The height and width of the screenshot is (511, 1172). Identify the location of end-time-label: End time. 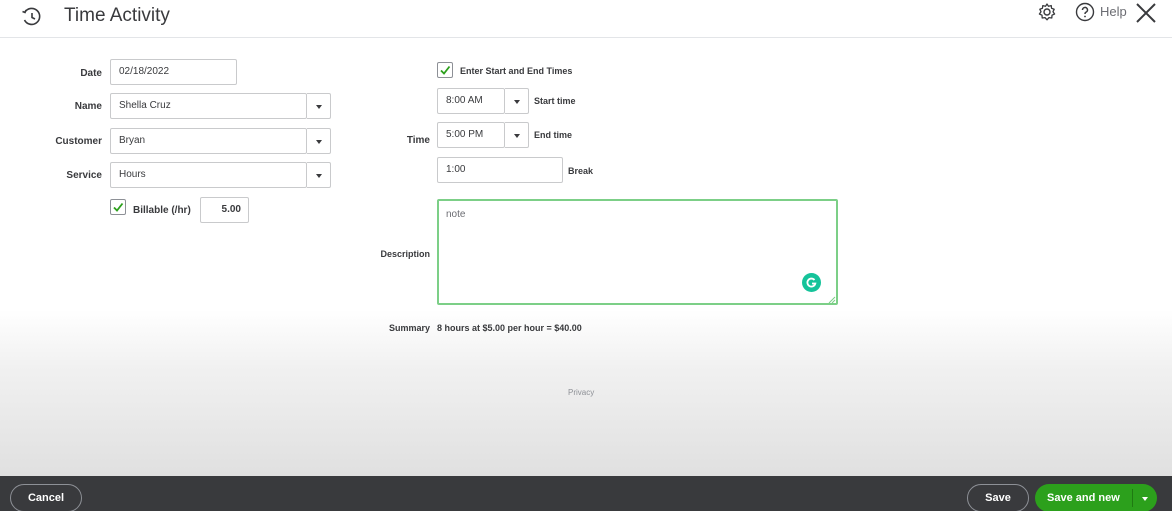
(553, 135).